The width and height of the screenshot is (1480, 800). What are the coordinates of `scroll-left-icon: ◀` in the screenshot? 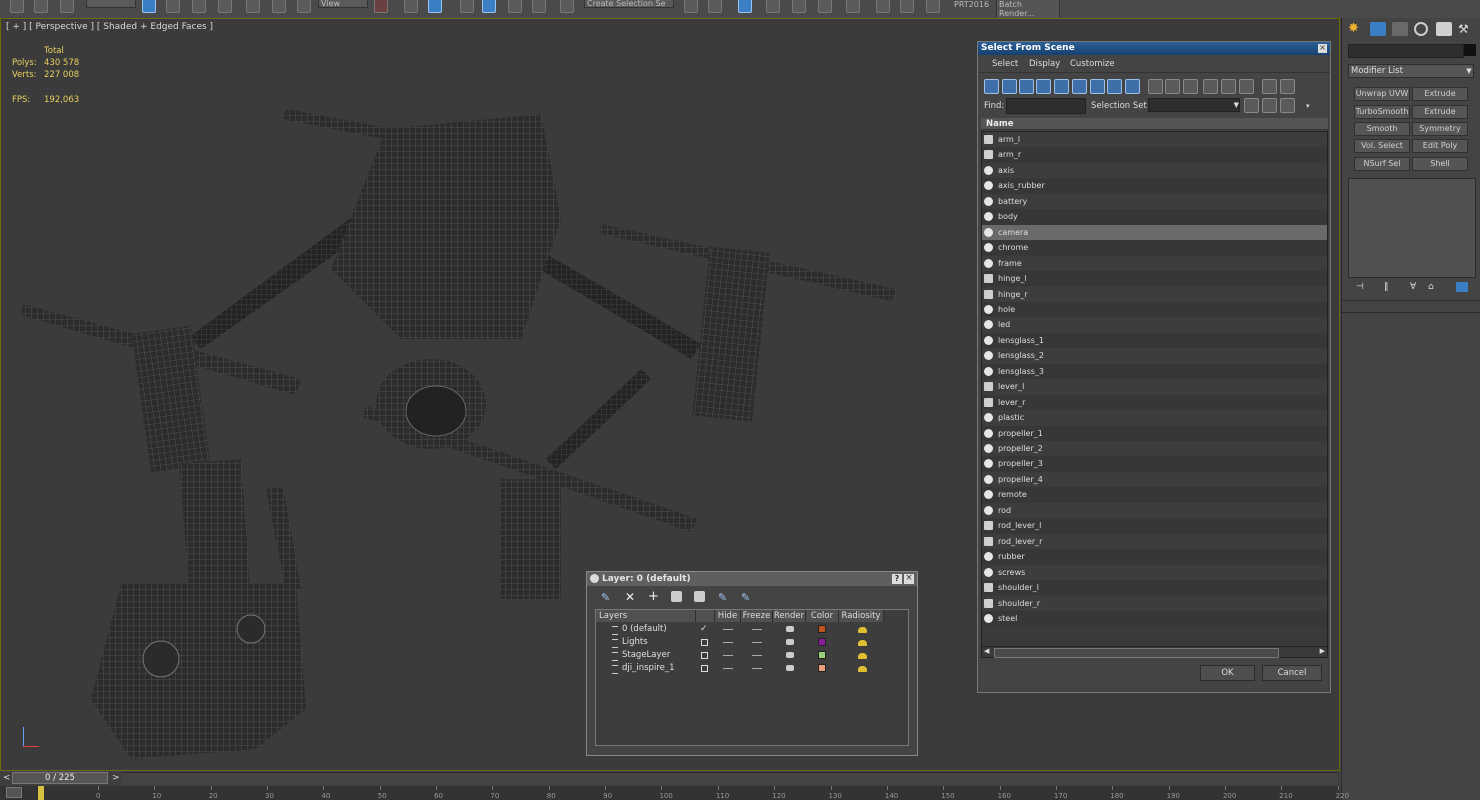 It's located at (986, 651).